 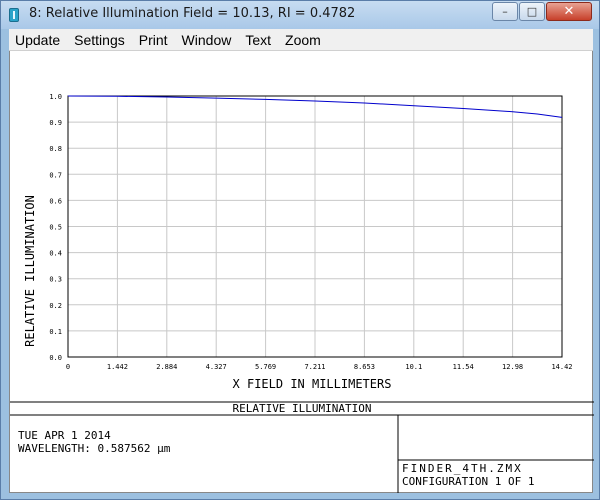 What do you see at coordinates (463, 367) in the screenshot?
I see `x-tick-label: 11.54` at bounding box center [463, 367].